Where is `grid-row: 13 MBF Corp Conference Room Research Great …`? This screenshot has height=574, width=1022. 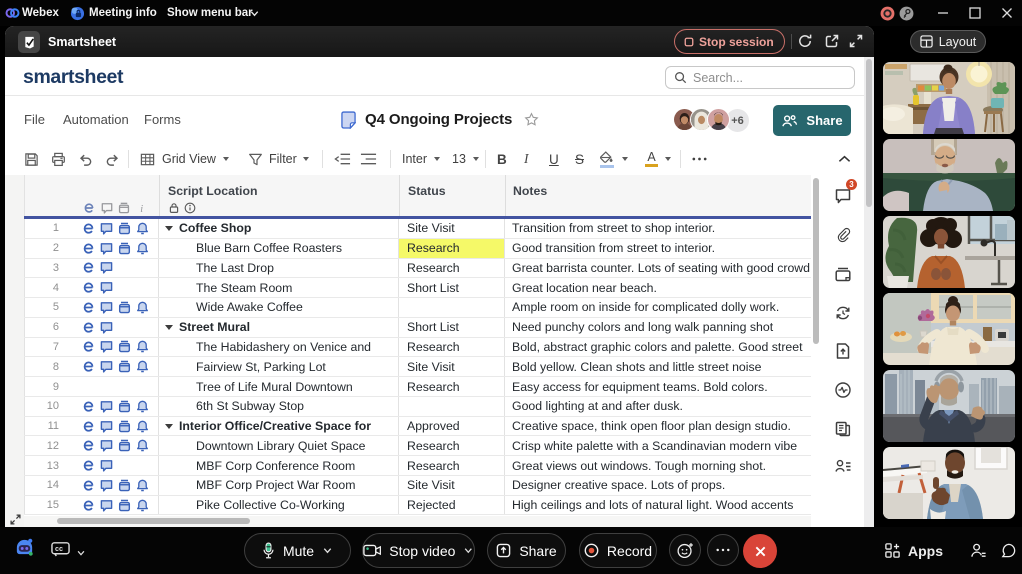
grid-row: 13 MBF Corp Conference Room Research Great … is located at coordinates (417, 466).